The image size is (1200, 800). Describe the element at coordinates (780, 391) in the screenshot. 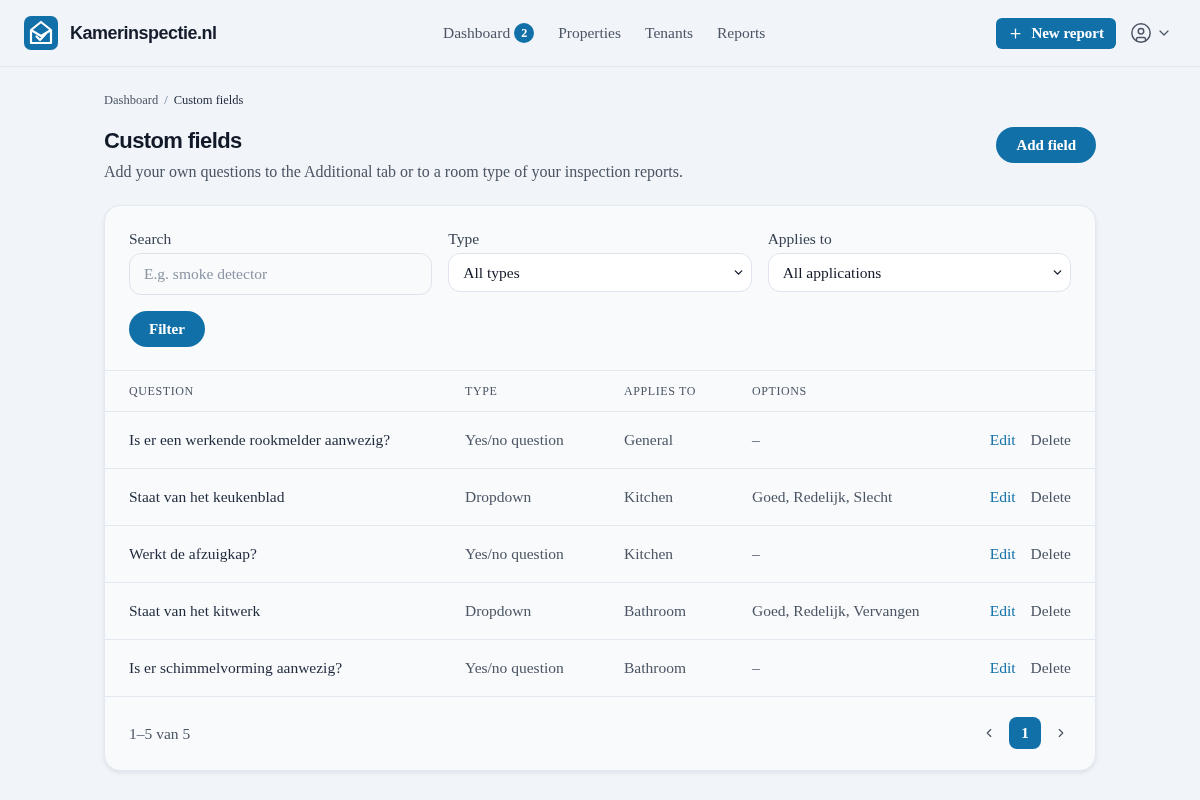

I see `column-header: OPTIONS` at that location.